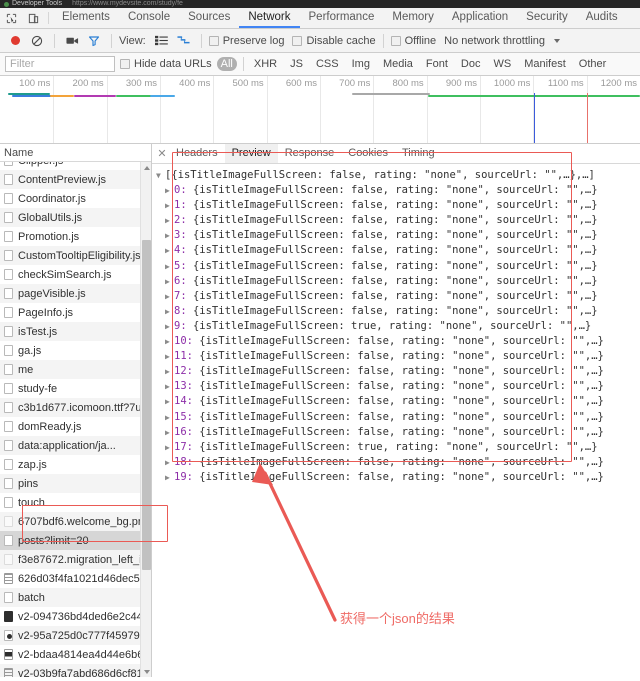  Describe the element at coordinates (471, 64) in the screenshot. I see `filter-type-doc: Doc` at that location.